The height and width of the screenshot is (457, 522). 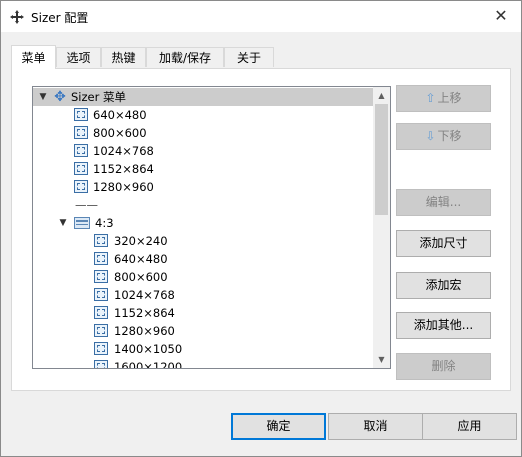 I want to click on group-list-icon, so click(x=82, y=223).